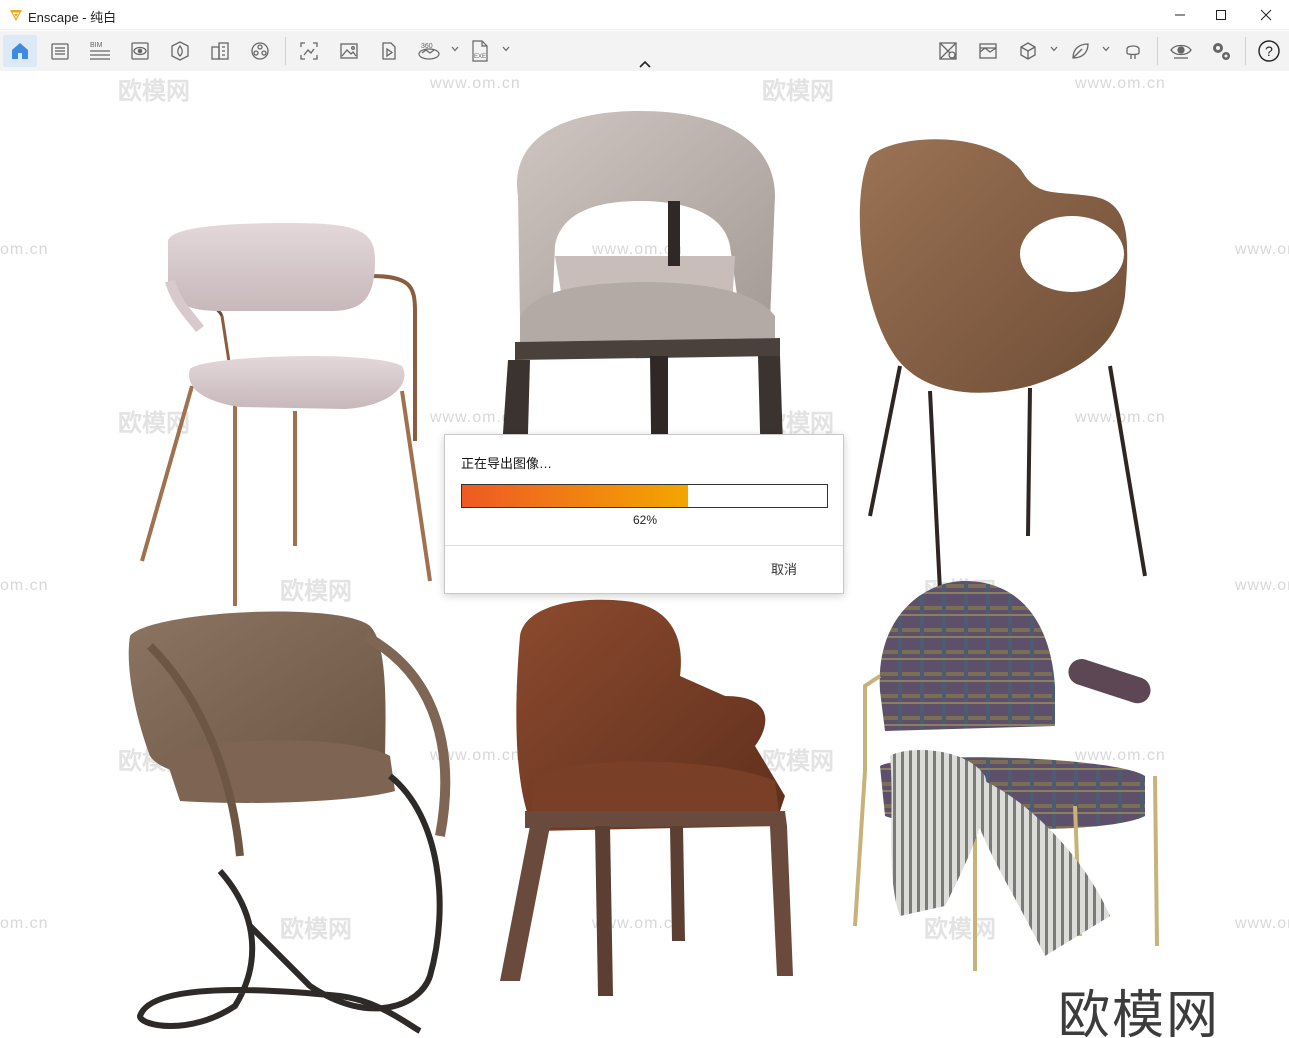  I want to click on panorama-button: 360, so click(429, 51).